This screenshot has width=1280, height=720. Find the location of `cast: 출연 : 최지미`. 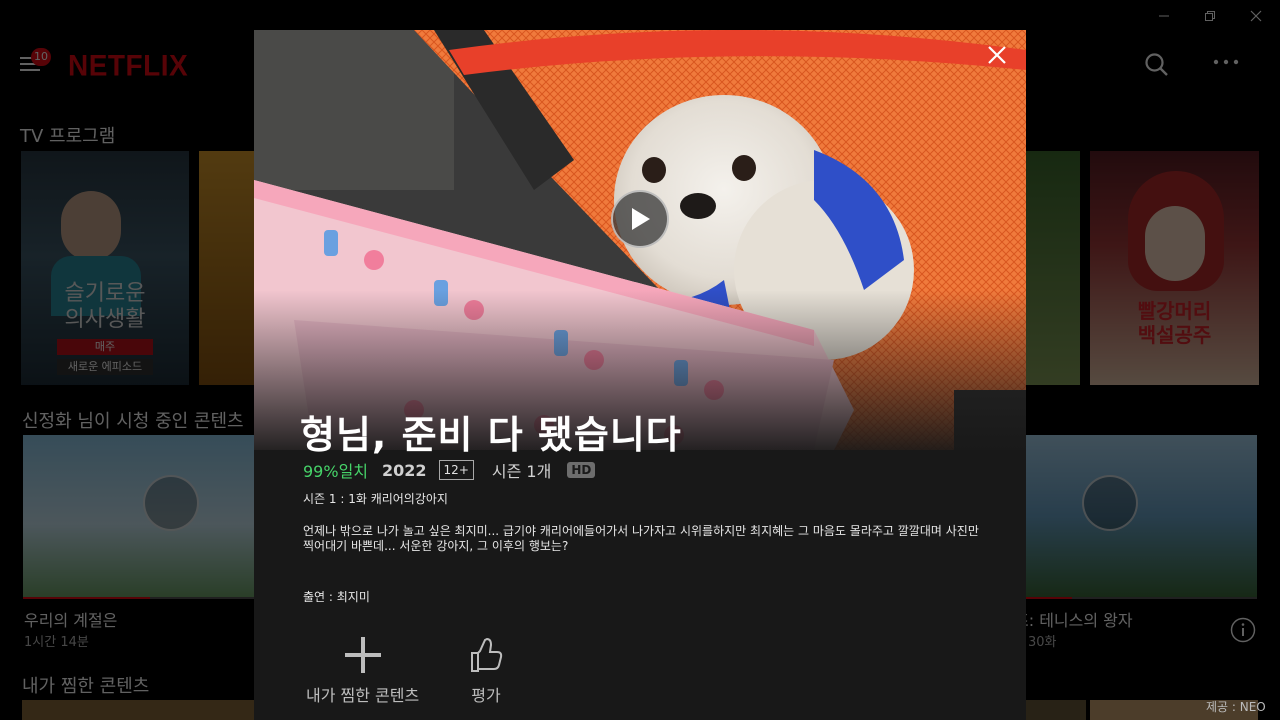

cast: 출연 : 최지미 is located at coordinates (336, 597).